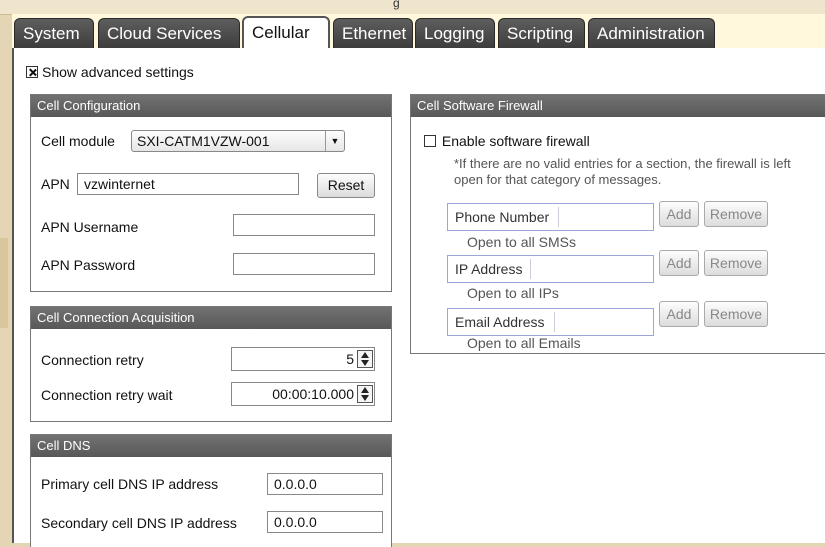  What do you see at coordinates (412, 7) in the screenshot?
I see `window-title-strip: g` at bounding box center [412, 7].